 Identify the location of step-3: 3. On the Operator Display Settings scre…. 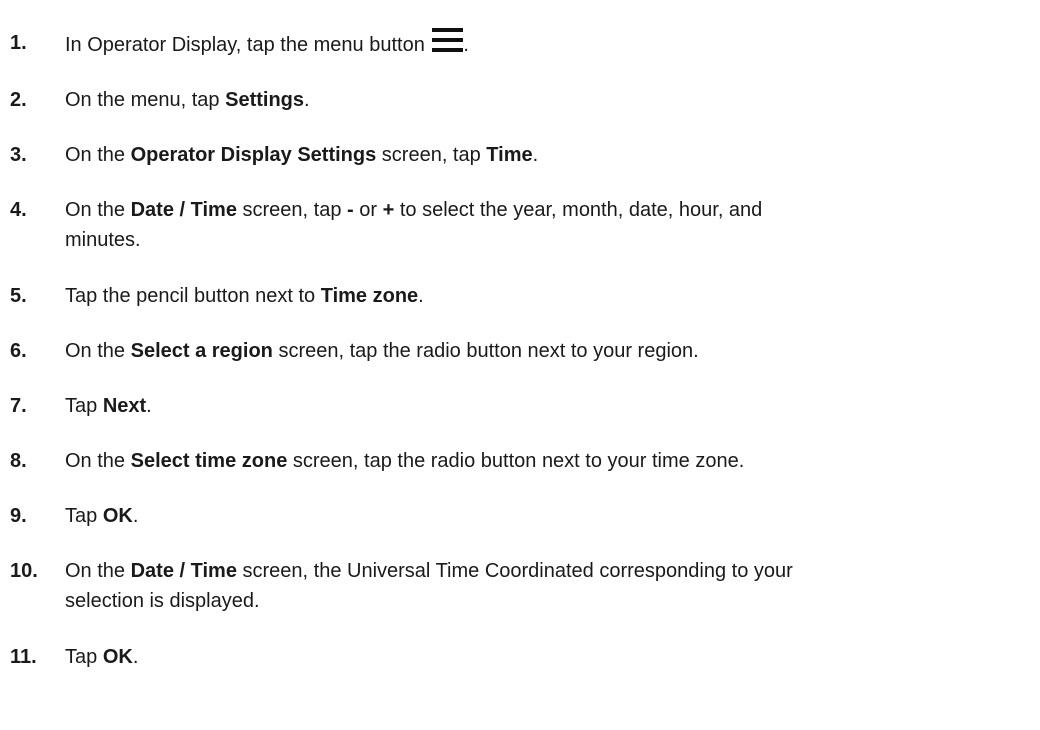
(520, 155).